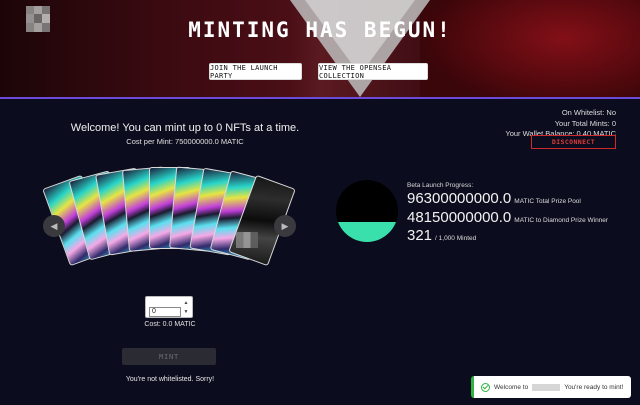 This screenshot has height=405, width=640. Describe the element at coordinates (459, 198) in the screenshot. I see `prize-pool-value: 96300000000.0` at that location.